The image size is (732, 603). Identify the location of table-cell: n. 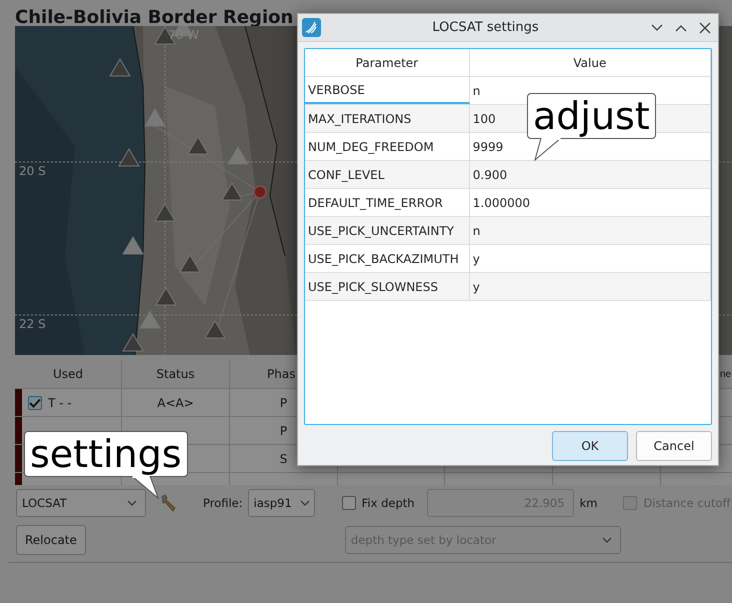
(590, 230).